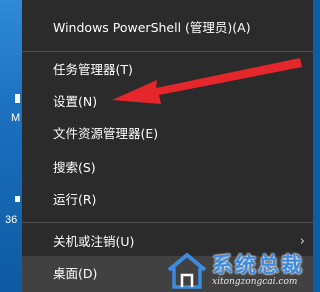  What do you see at coordinates (255, 282) in the screenshot?
I see `watermark-url: xitongzongcai.com` at bounding box center [255, 282].